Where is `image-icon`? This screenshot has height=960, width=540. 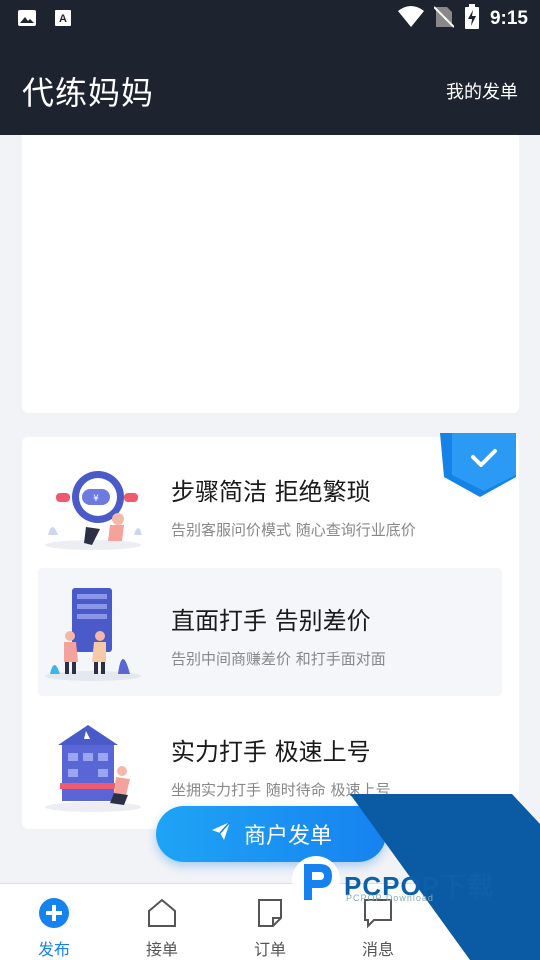 image-icon is located at coordinates (27, 18).